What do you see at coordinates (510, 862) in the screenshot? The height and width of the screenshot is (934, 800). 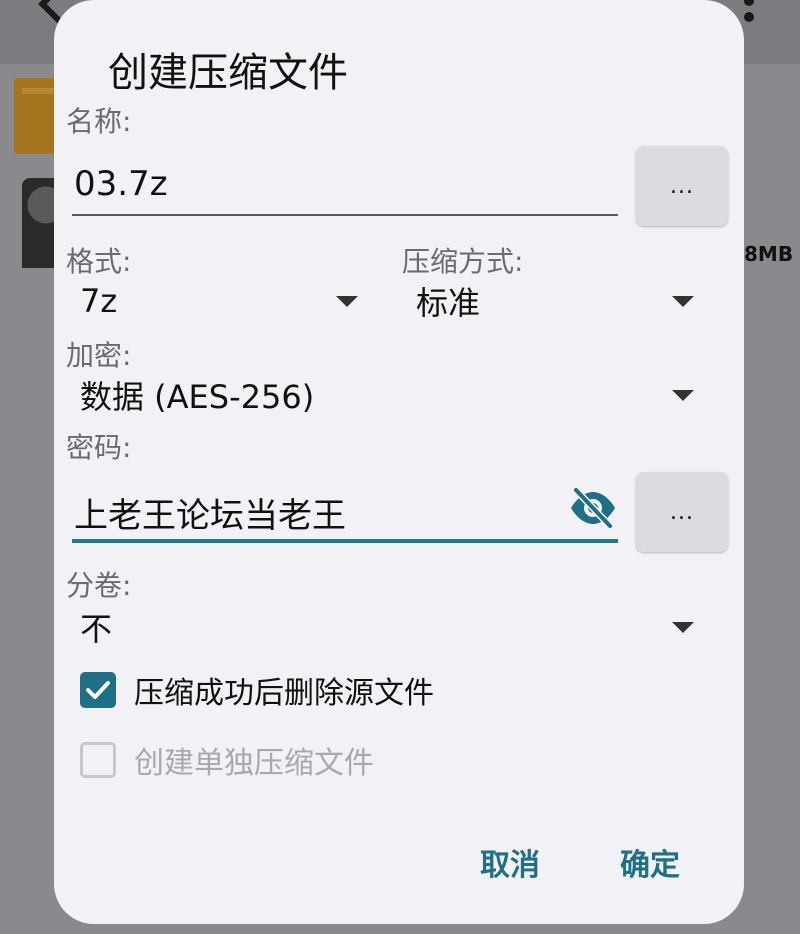 I see `cancel-button: 取消` at bounding box center [510, 862].